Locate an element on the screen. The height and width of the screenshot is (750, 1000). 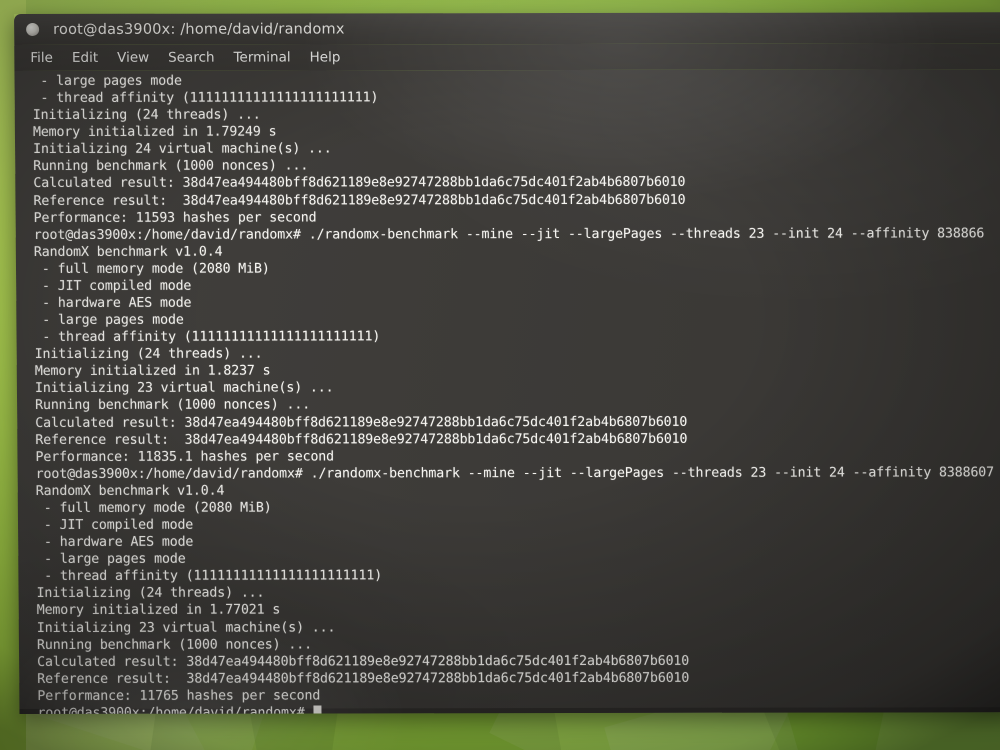
terminal-line: Memory initialized in 1.79249 s is located at coordinates (154, 132).